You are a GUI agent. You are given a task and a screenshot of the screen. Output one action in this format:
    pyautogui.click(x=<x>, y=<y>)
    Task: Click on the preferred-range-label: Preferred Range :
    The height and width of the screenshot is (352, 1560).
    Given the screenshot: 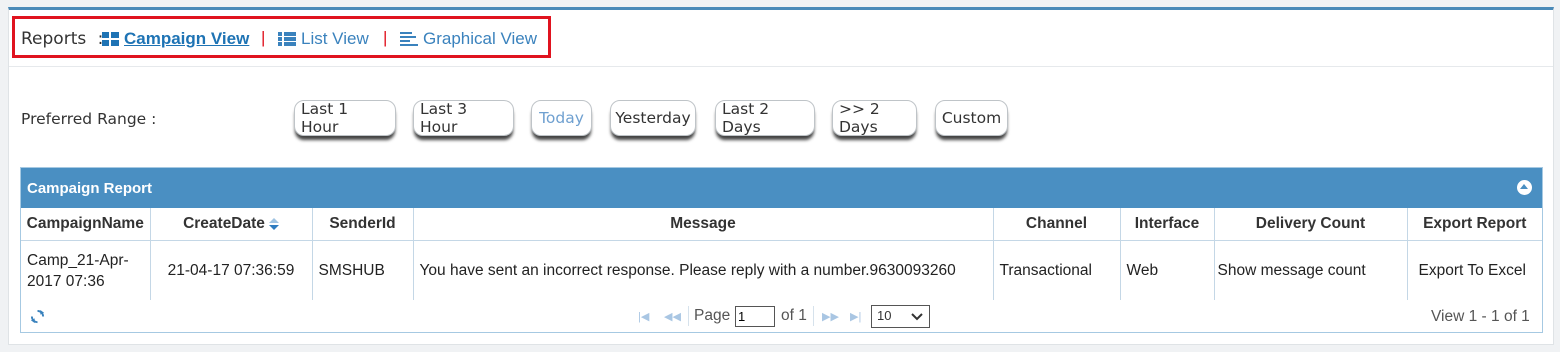 What is the action you would take?
    pyautogui.click(x=89, y=119)
    